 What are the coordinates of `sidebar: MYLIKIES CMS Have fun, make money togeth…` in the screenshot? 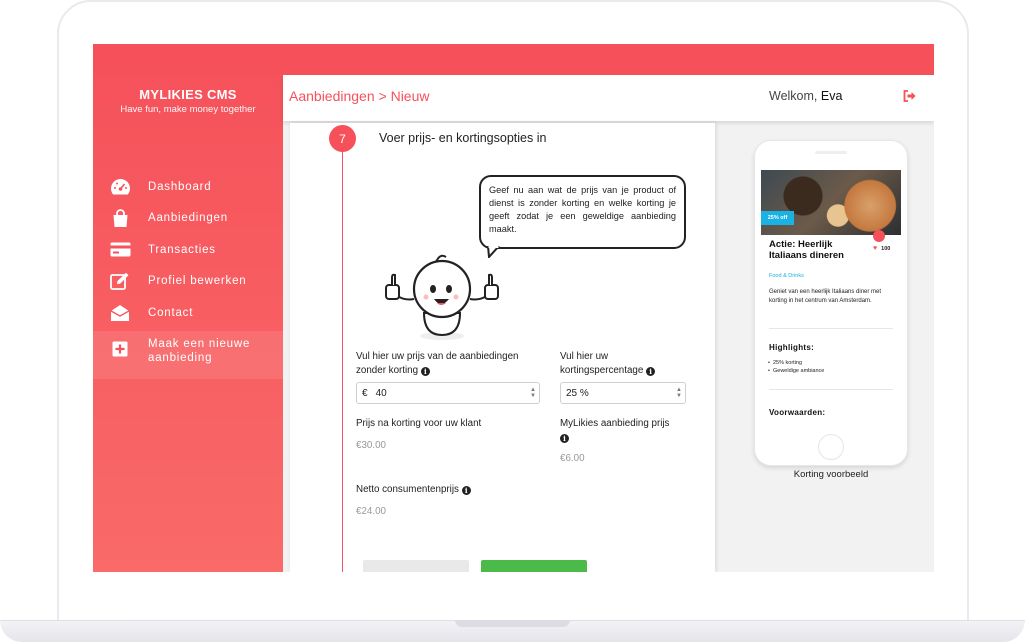 It's located at (188, 323).